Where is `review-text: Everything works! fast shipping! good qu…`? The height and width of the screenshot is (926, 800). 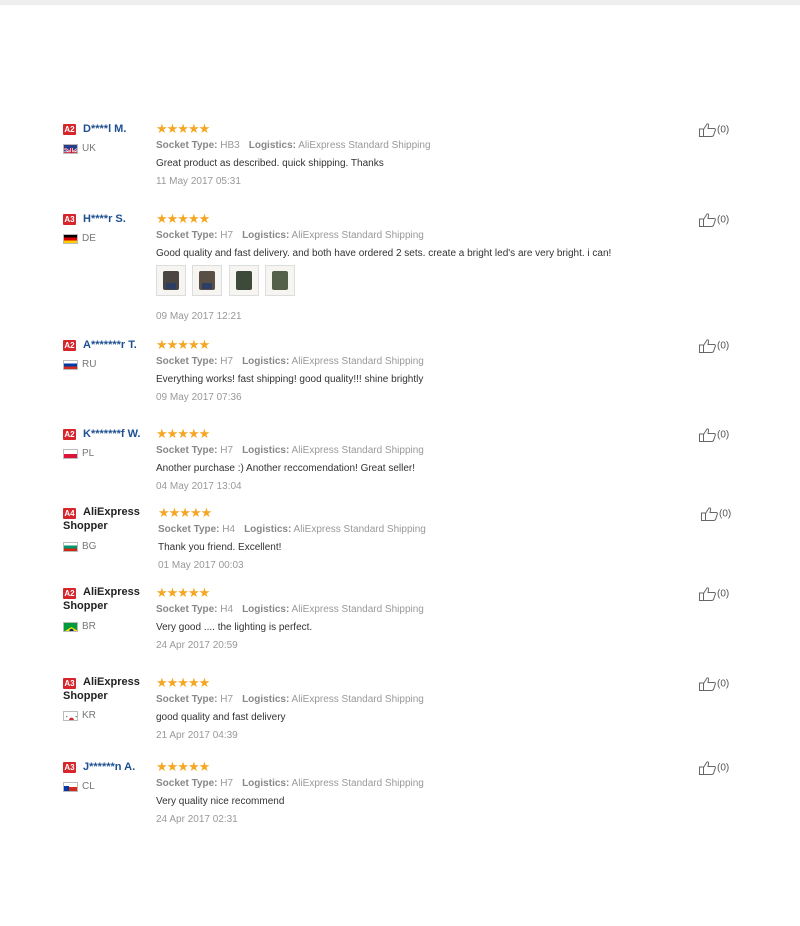 review-text: Everything works! fast shipping! good qu… is located at coordinates (290, 379).